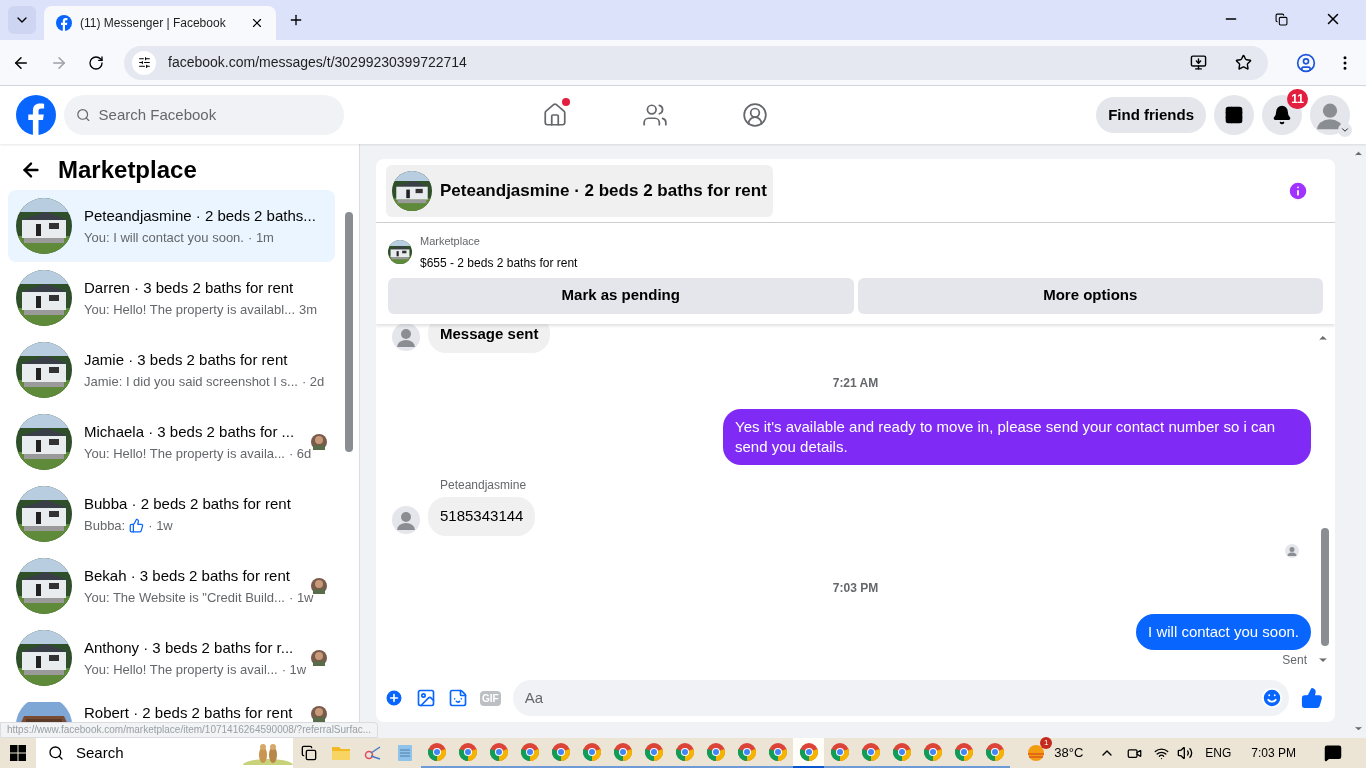  What do you see at coordinates (394, 698) in the screenshot?
I see `plus-icon` at bounding box center [394, 698].